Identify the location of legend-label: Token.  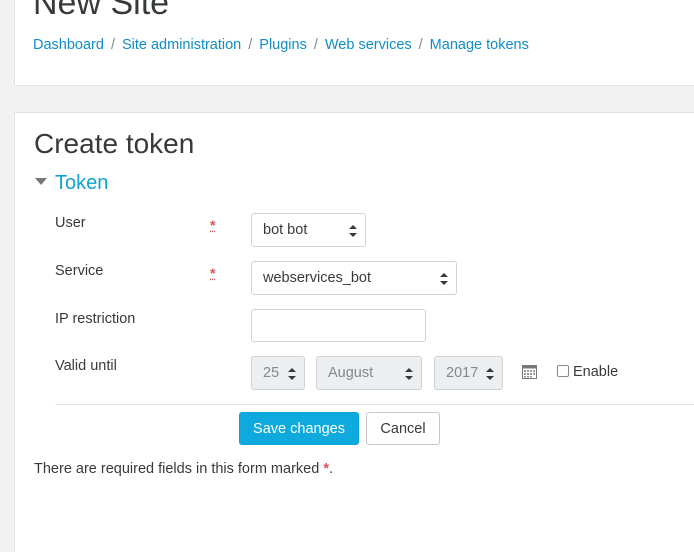
(82, 183).